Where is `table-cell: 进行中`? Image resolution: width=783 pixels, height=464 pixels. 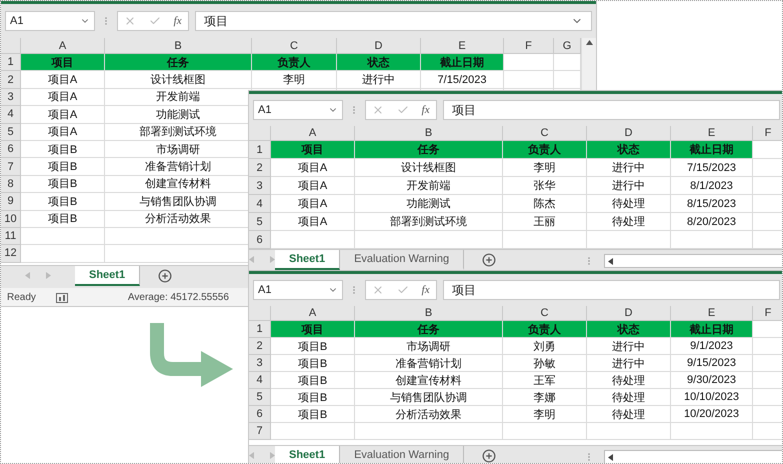
table-cell: 进行中 is located at coordinates (629, 346).